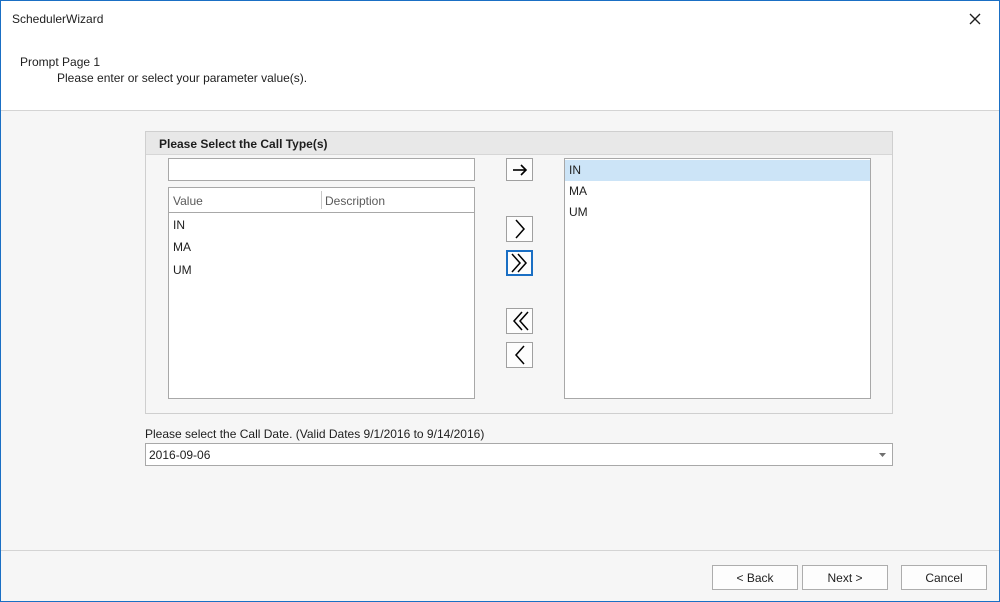 This screenshot has width=1000, height=602. I want to click on remove-selected-button, so click(519, 355).